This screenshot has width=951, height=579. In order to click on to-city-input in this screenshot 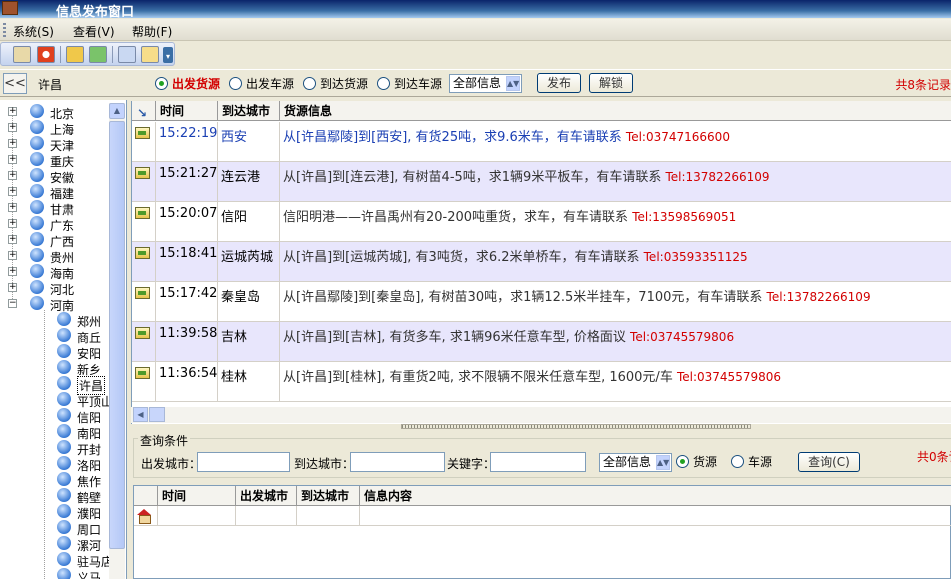, I will do `click(397, 462)`.